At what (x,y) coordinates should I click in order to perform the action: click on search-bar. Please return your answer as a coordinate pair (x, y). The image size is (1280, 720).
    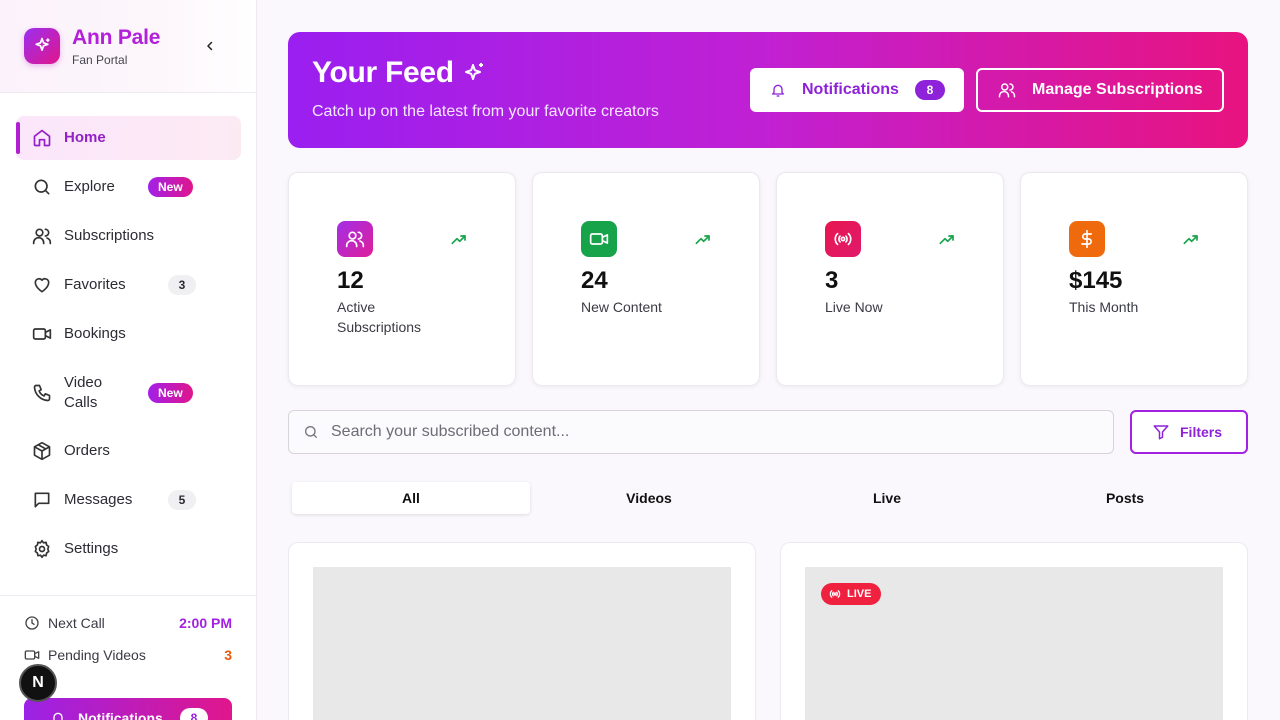
    Looking at the image, I should click on (701, 432).